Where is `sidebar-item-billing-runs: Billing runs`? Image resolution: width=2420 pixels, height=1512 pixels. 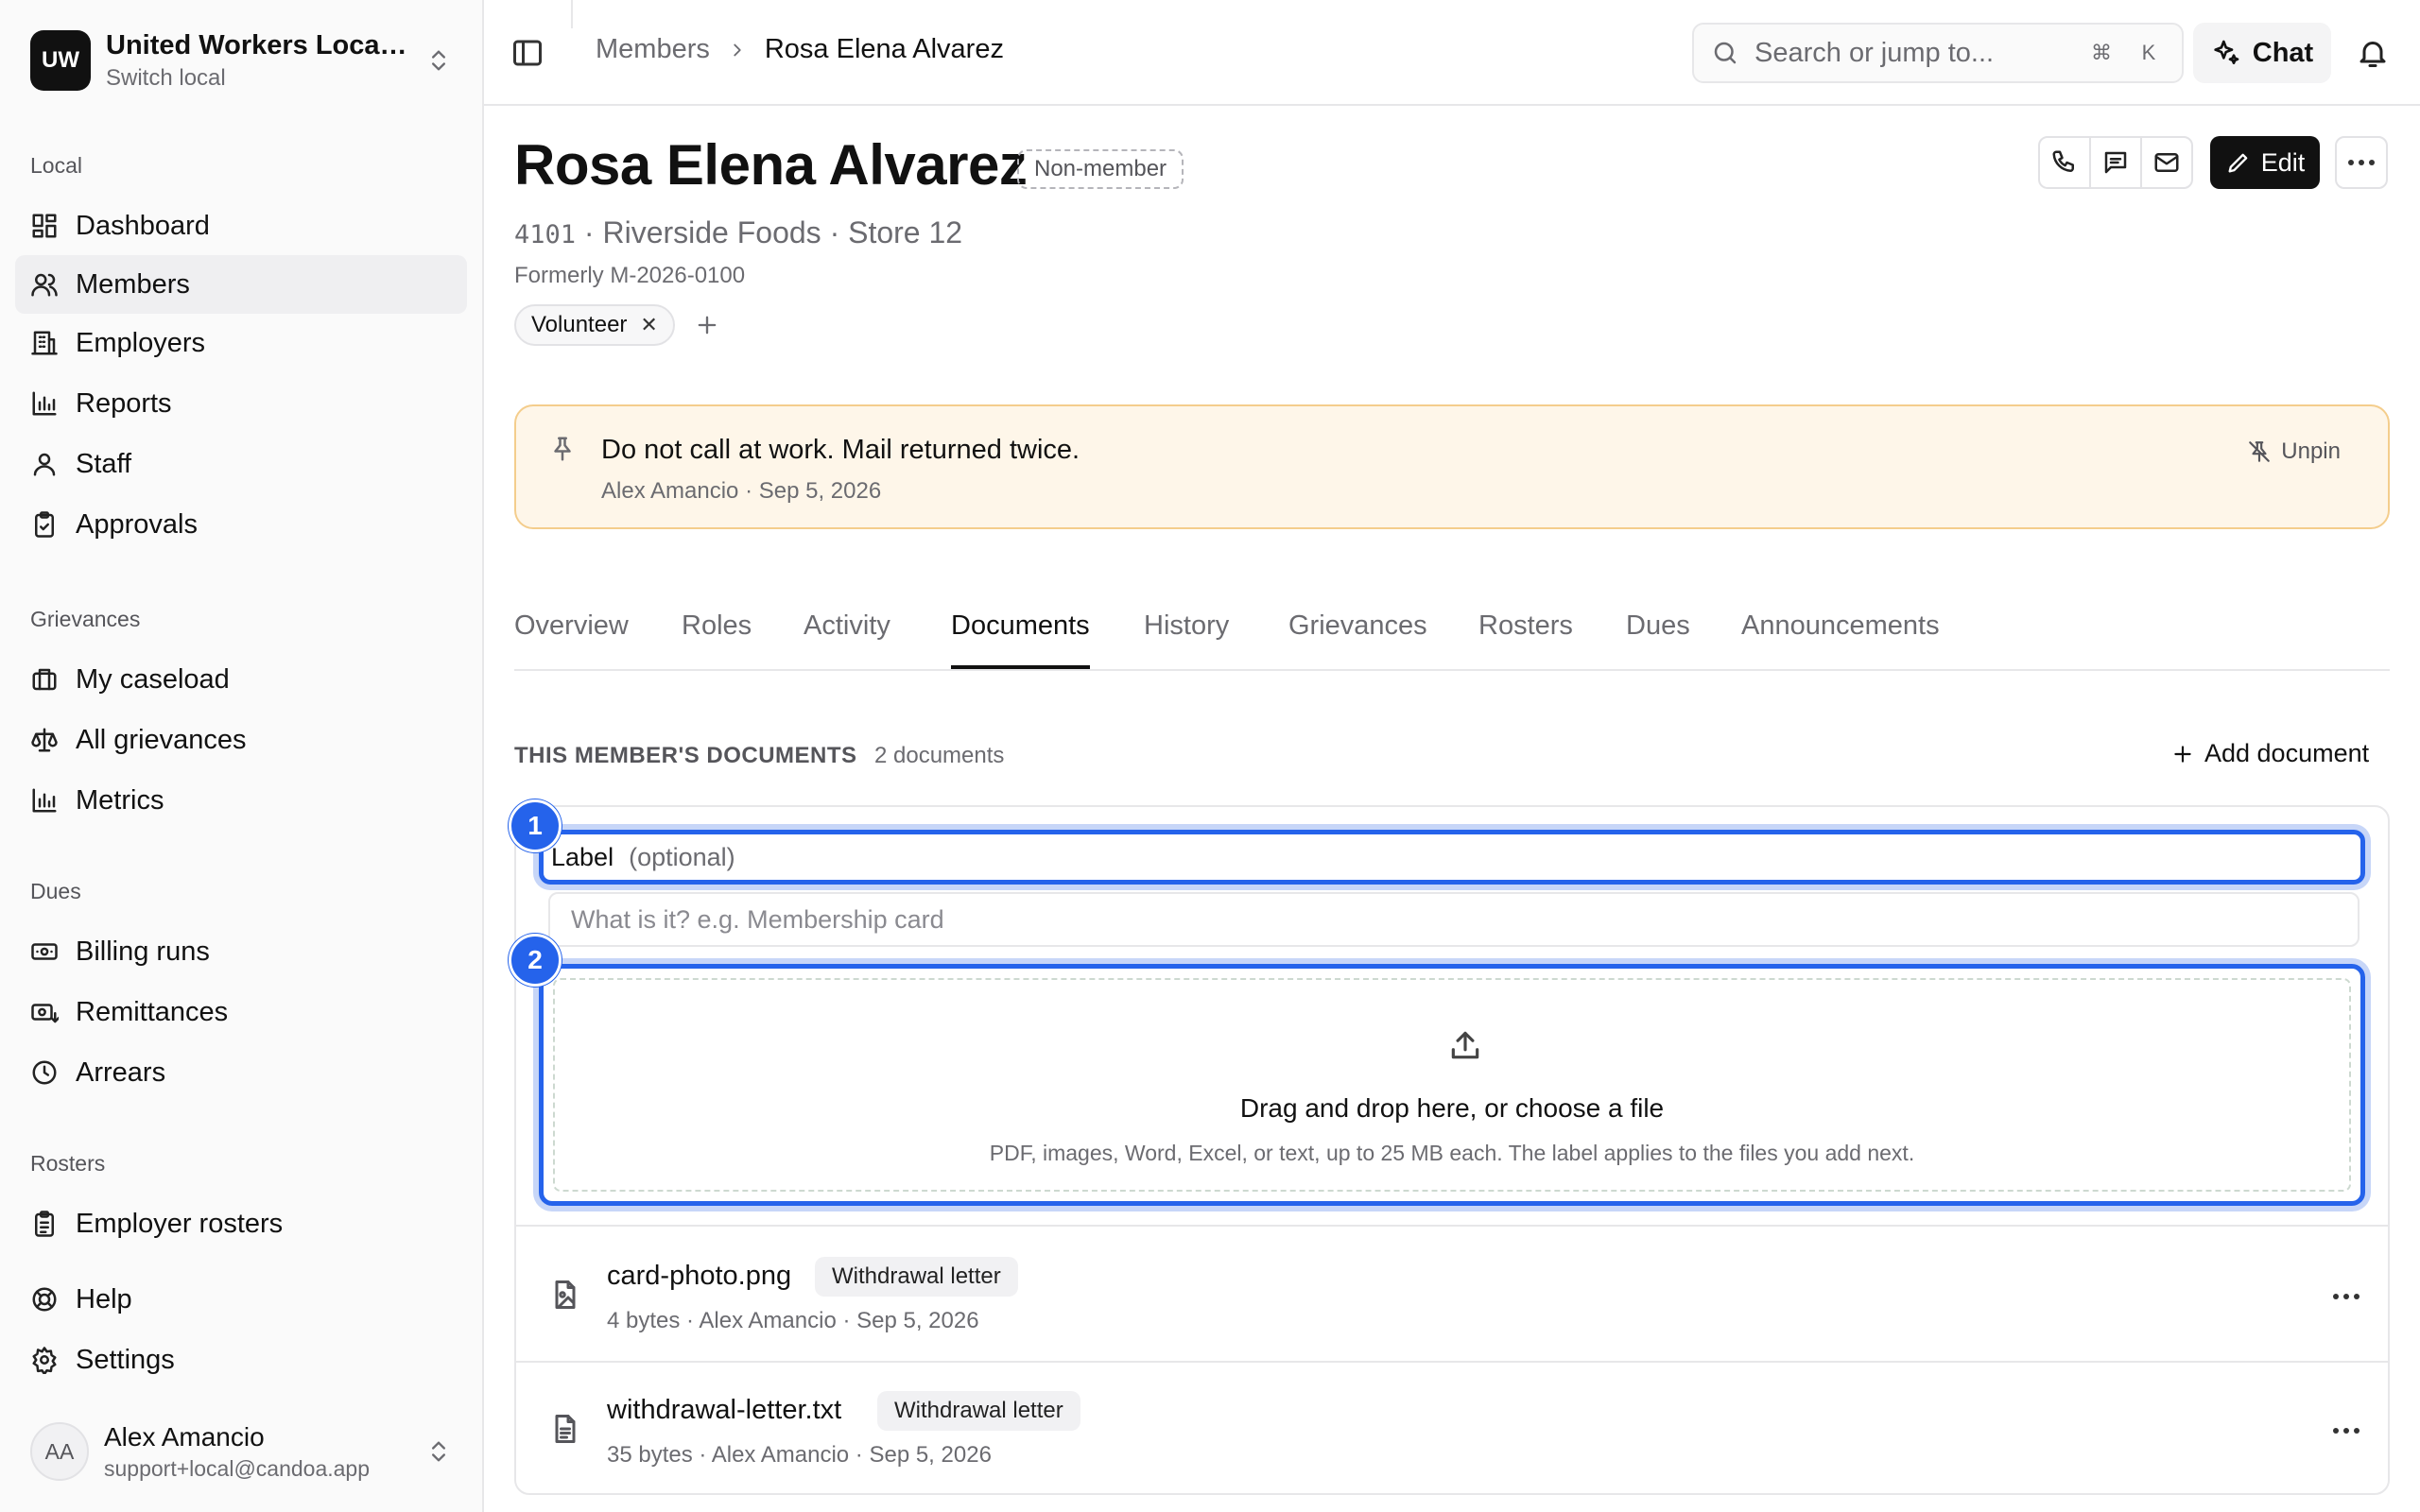
sidebar-item-billing-runs: Billing runs is located at coordinates (241, 951).